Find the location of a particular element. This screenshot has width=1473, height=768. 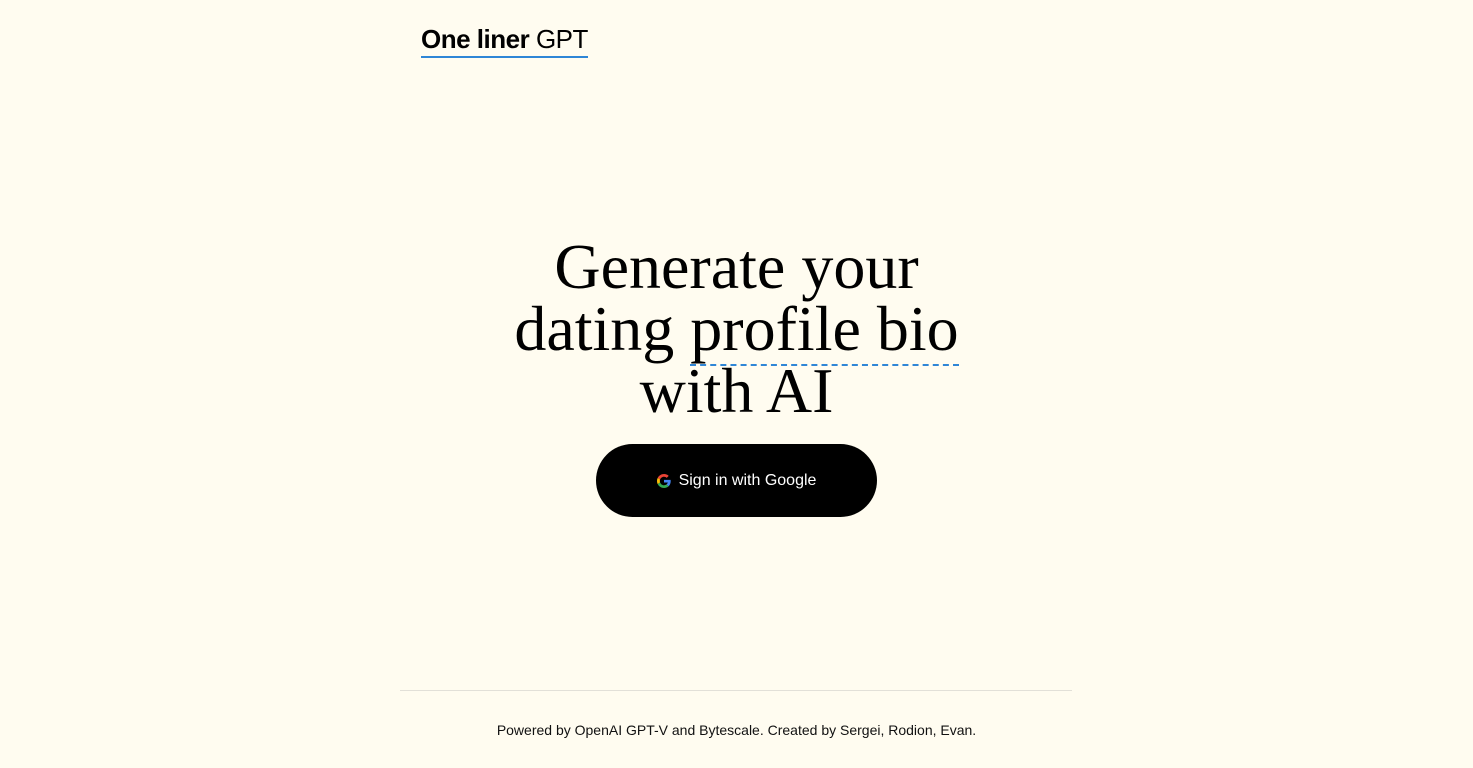

sign-in-with-google-button: Sign in with Google is located at coordinates (736, 480).